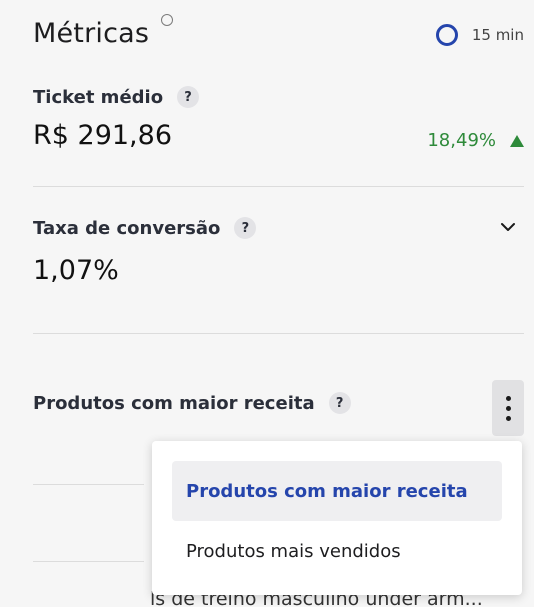 The height and width of the screenshot is (607, 534). I want to click on refresh-ring-icon, so click(446, 35).